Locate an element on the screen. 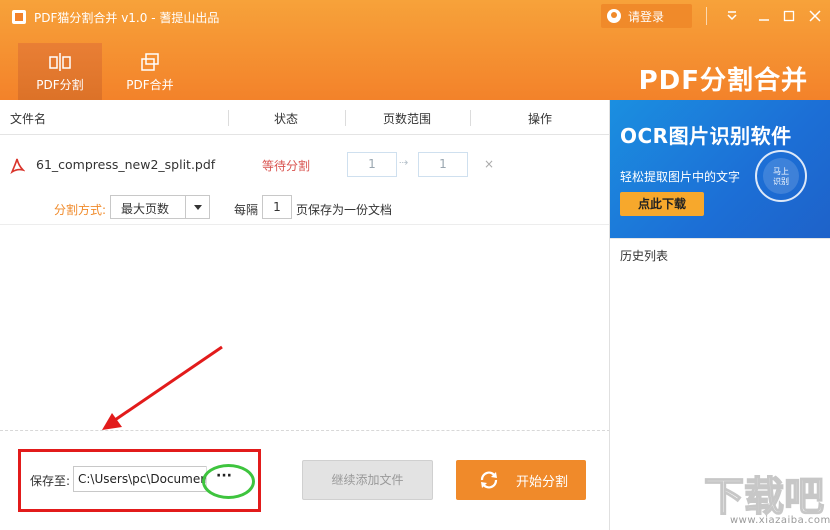 The image size is (830, 530). split-icon is located at coordinates (60, 62).